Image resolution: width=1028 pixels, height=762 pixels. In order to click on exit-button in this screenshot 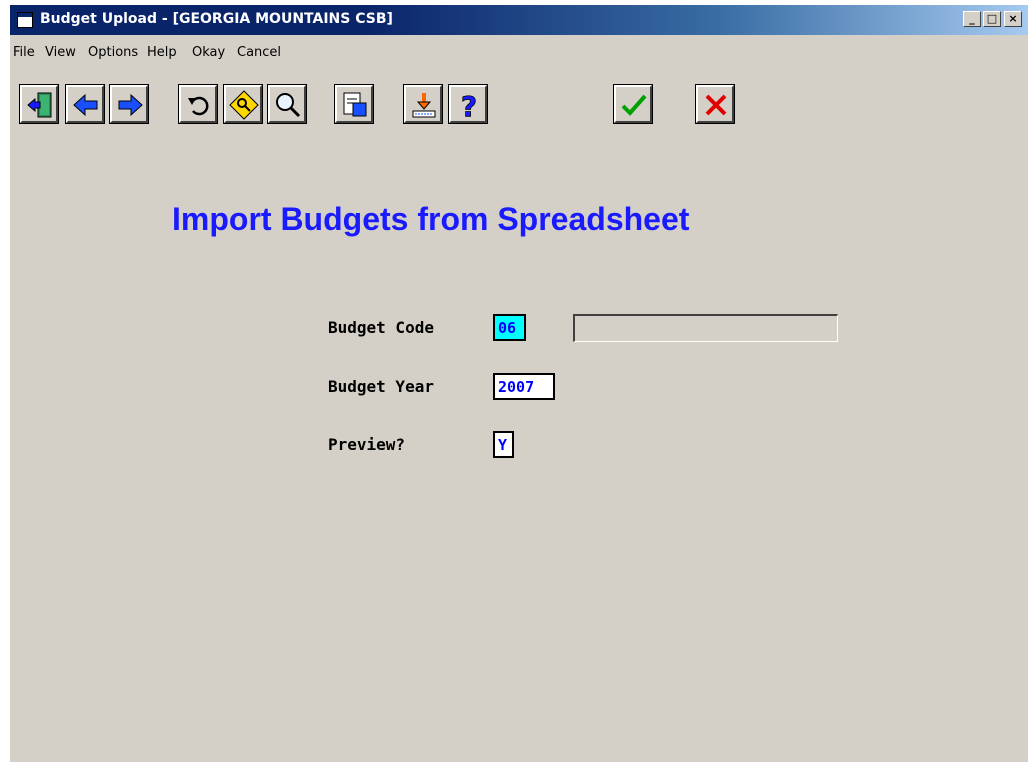, I will do `click(39, 104)`.